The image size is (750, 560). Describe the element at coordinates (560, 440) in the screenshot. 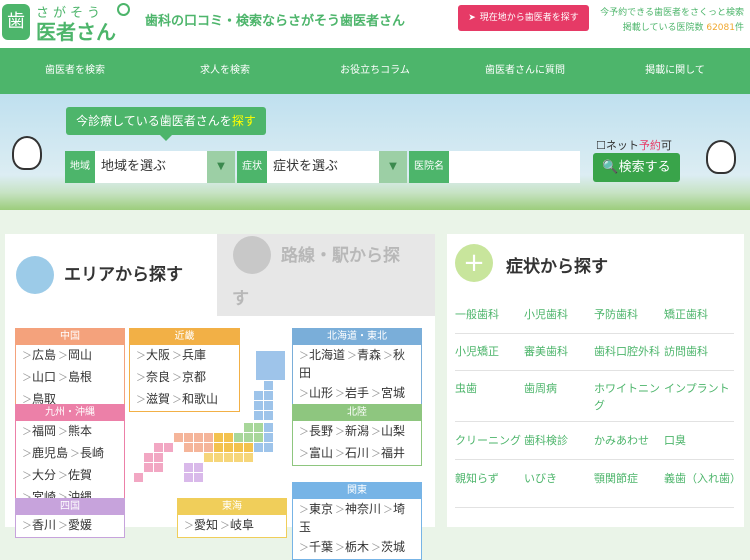

I see `symptom-link: 歯科検診` at that location.